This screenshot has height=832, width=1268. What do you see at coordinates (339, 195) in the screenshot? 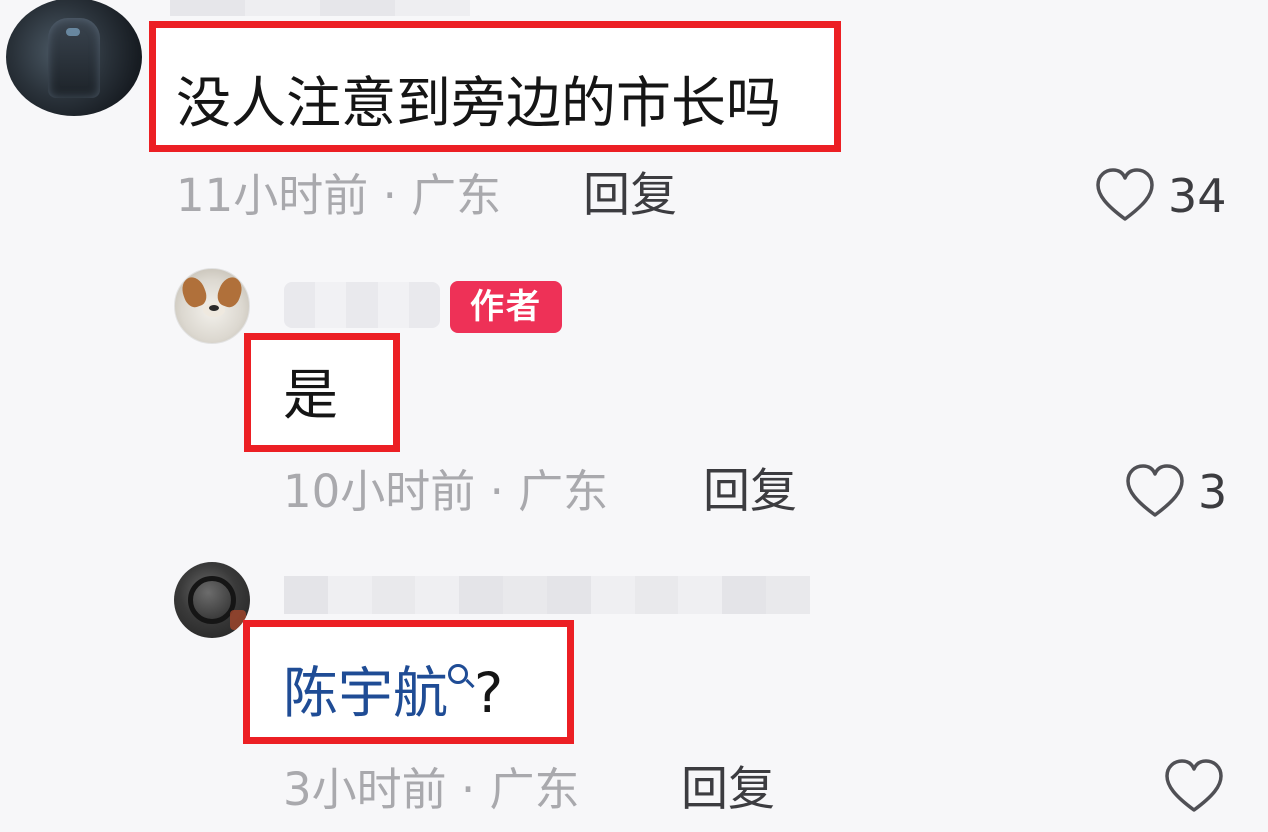
I see `comment-meta: 11小时前 · 广东` at bounding box center [339, 195].